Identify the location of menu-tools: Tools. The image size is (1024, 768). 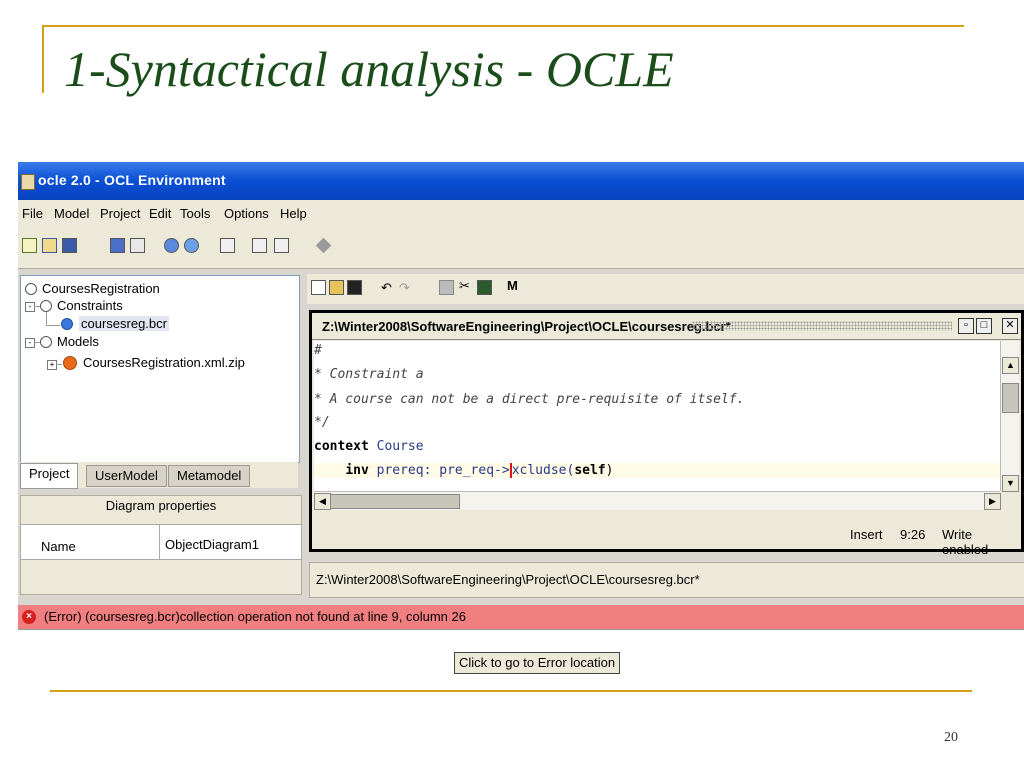
(195, 213).